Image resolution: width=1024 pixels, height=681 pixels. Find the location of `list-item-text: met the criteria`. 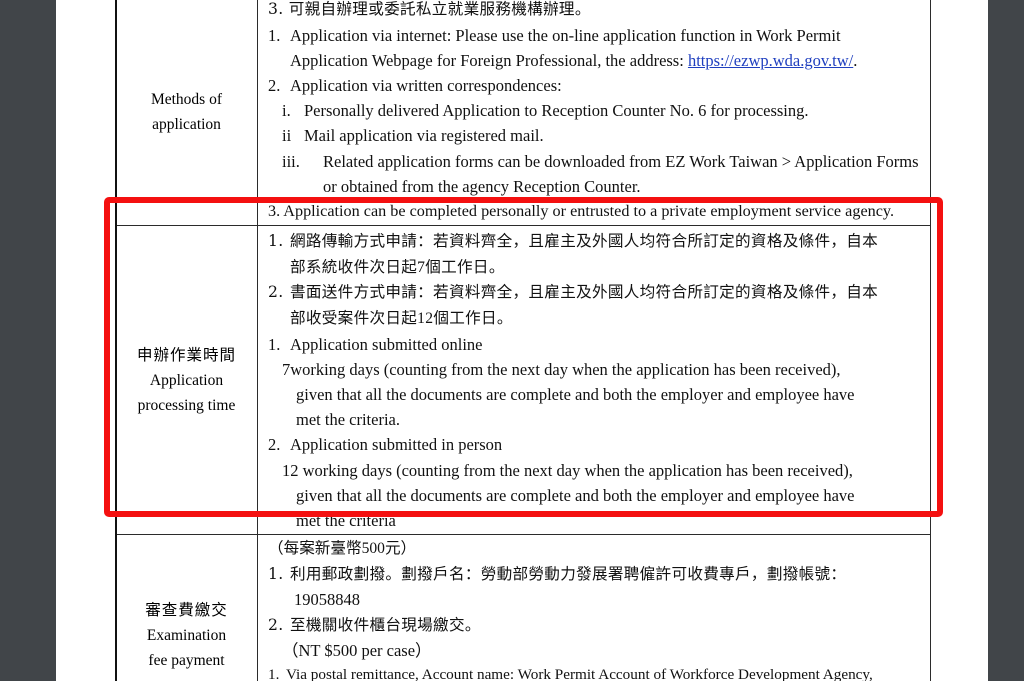

list-item-text: met the criteria is located at coordinates (346, 521).